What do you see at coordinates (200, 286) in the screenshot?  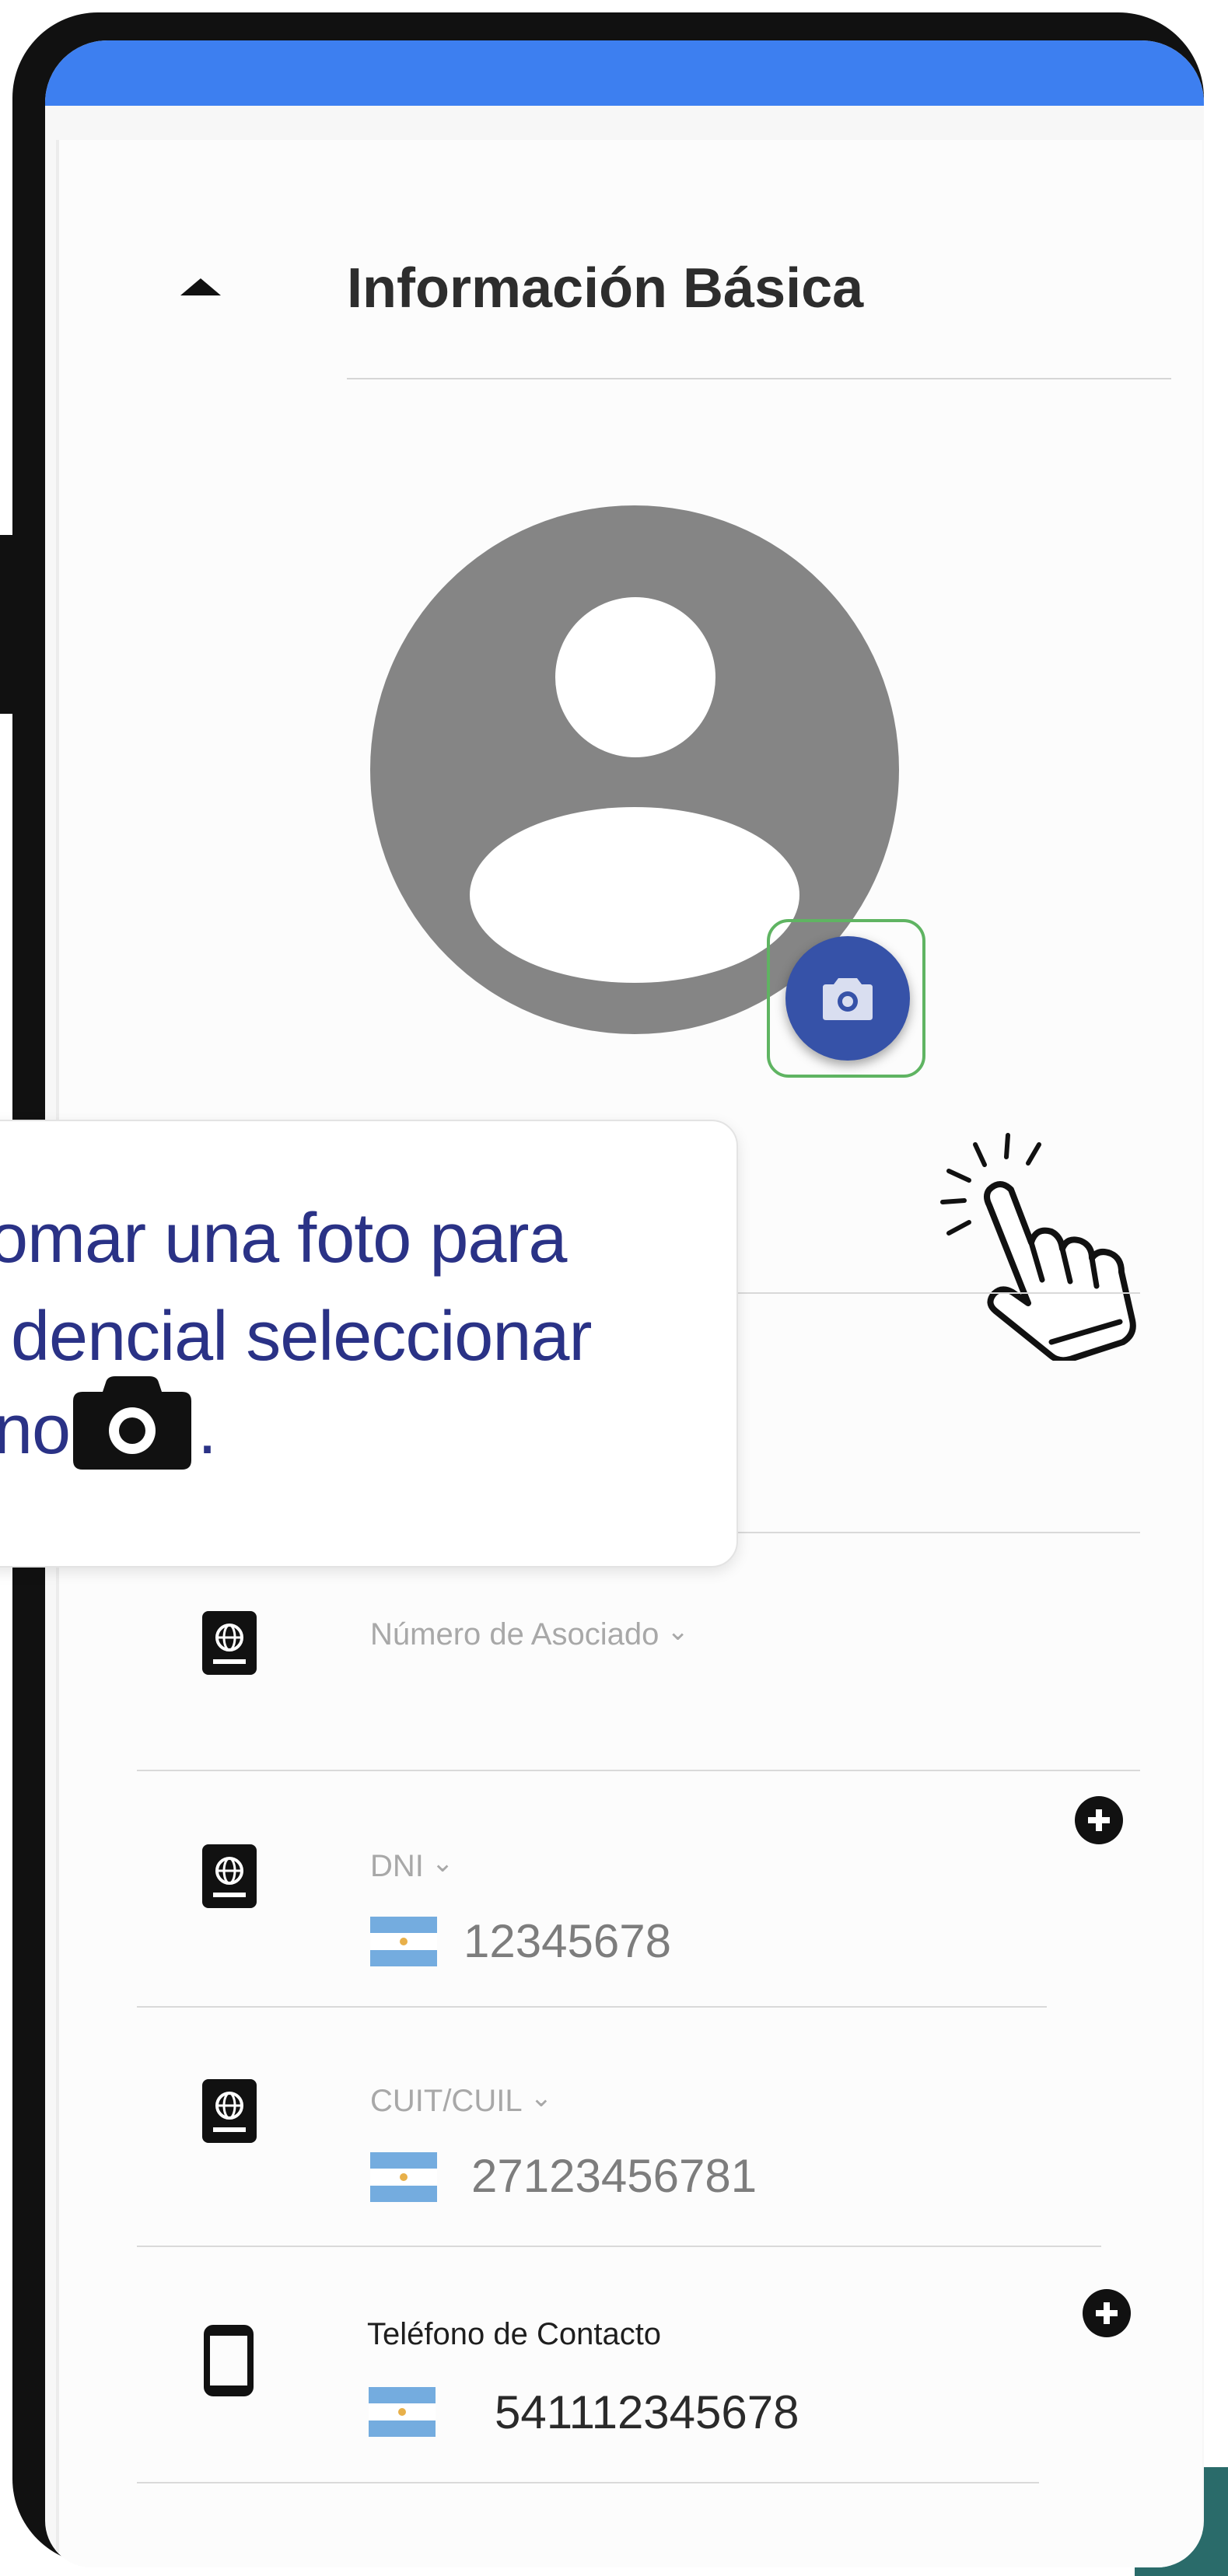 I see `collapse-arrow-icon` at bounding box center [200, 286].